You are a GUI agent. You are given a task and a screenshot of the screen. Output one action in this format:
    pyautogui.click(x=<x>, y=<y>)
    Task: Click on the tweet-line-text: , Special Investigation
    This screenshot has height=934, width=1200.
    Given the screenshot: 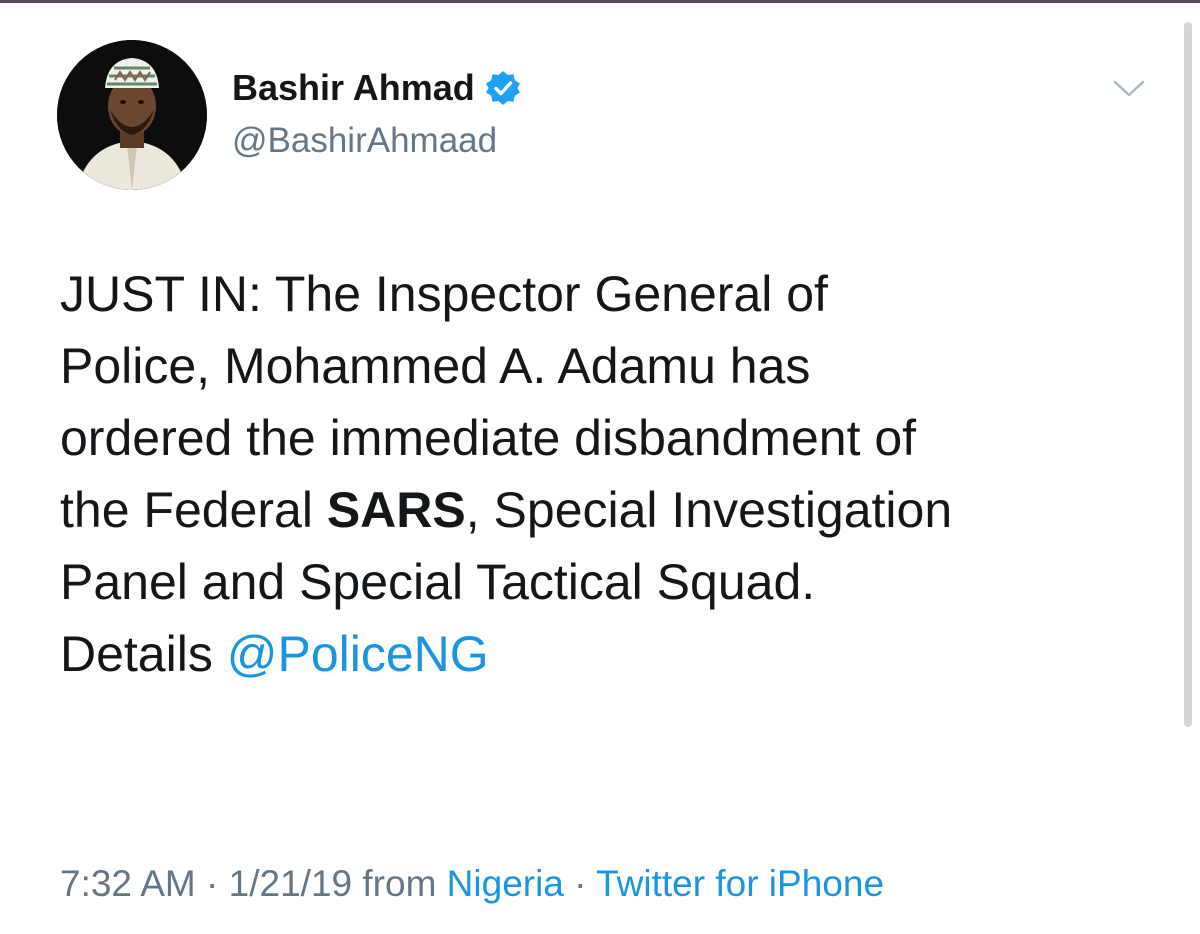 What is the action you would take?
    pyautogui.click(x=709, y=510)
    